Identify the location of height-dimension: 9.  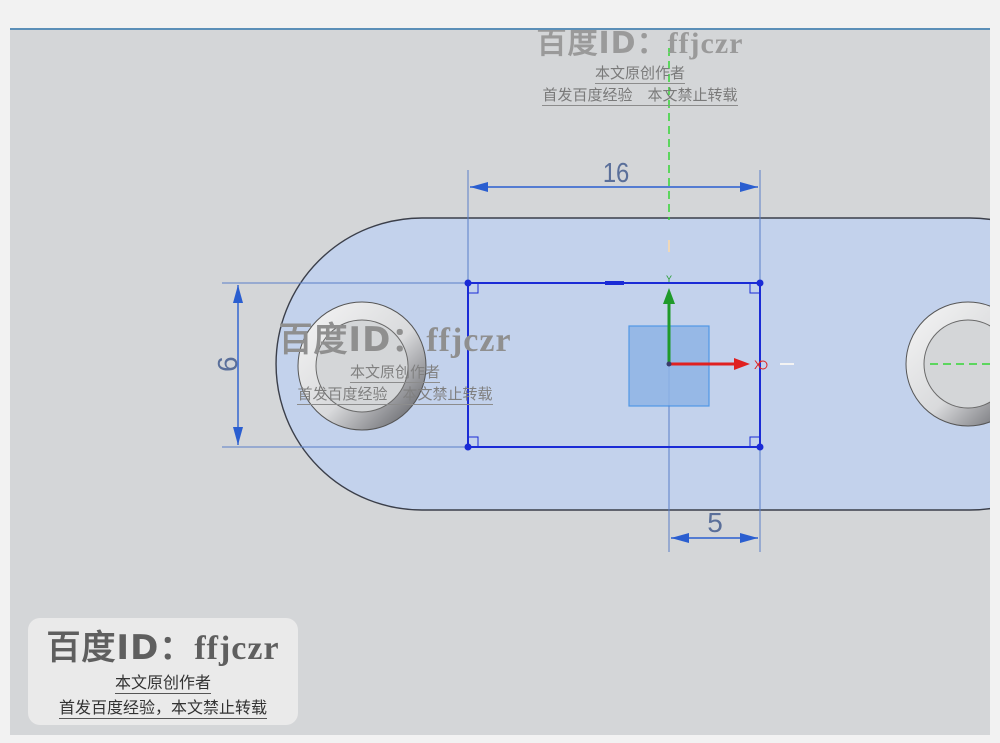
(227, 365).